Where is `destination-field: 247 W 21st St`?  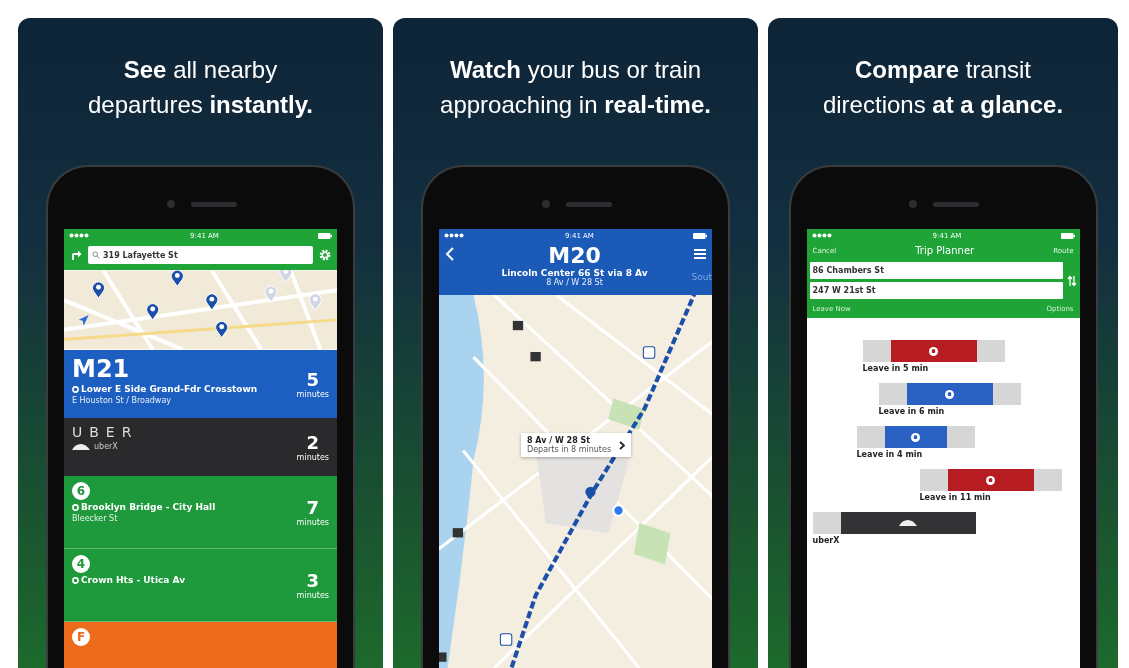 destination-field: 247 W 21st St is located at coordinates (936, 290).